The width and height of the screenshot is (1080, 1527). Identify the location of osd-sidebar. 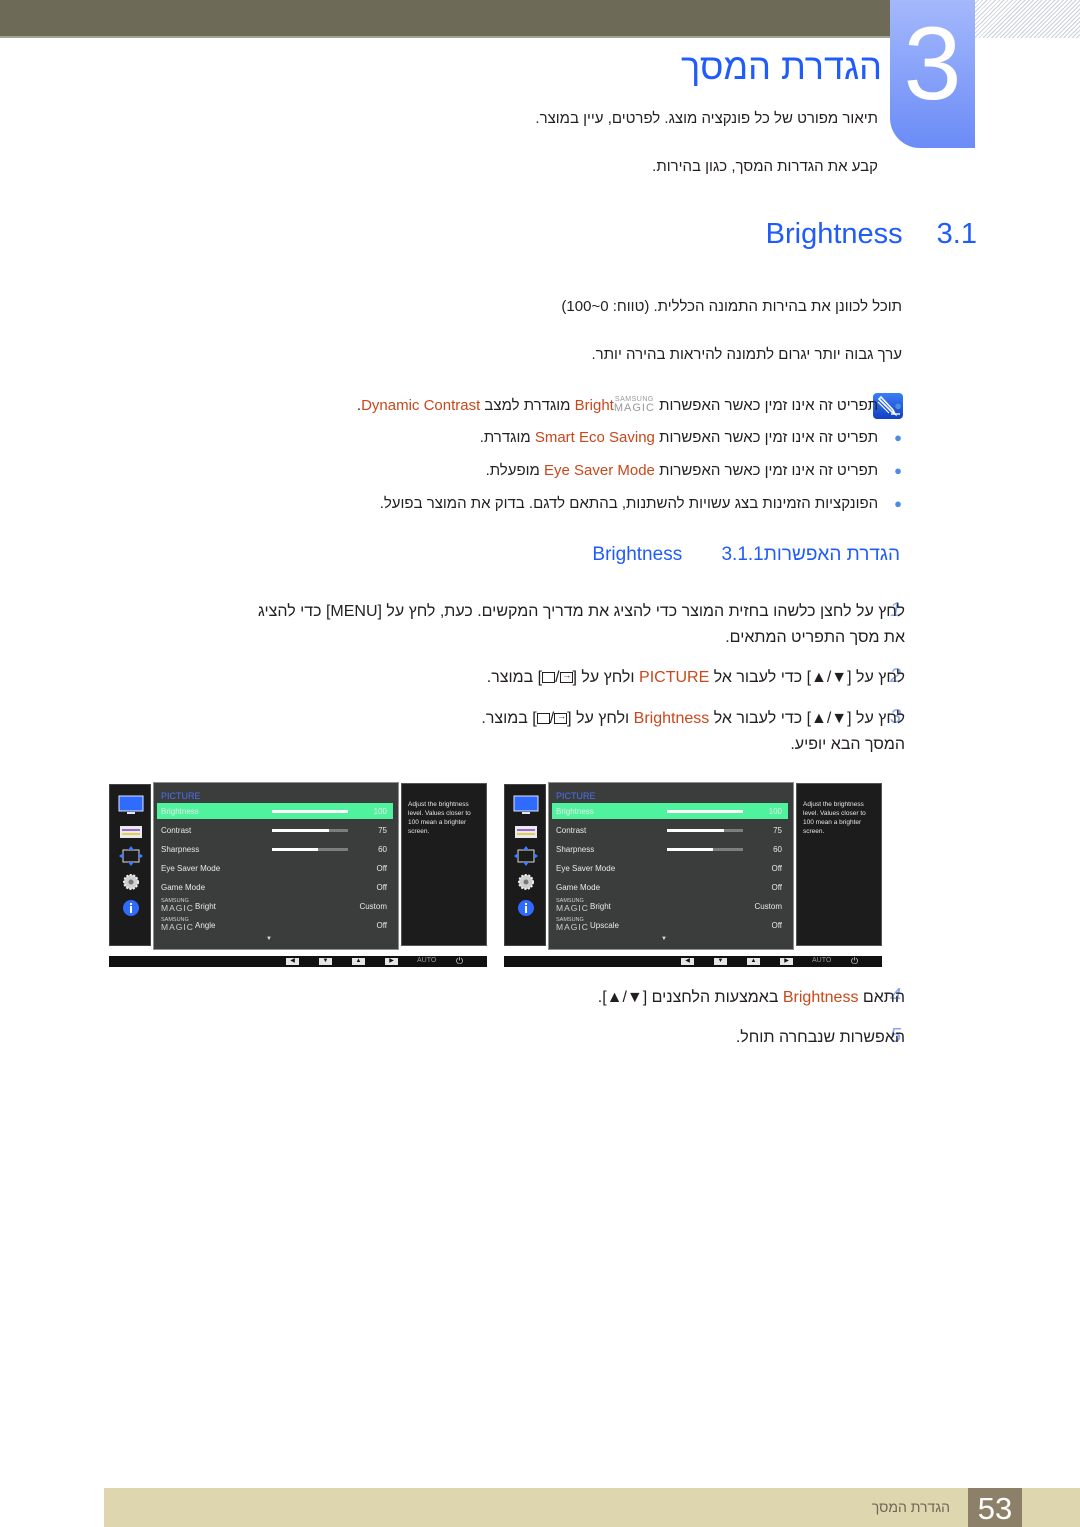
(525, 865).